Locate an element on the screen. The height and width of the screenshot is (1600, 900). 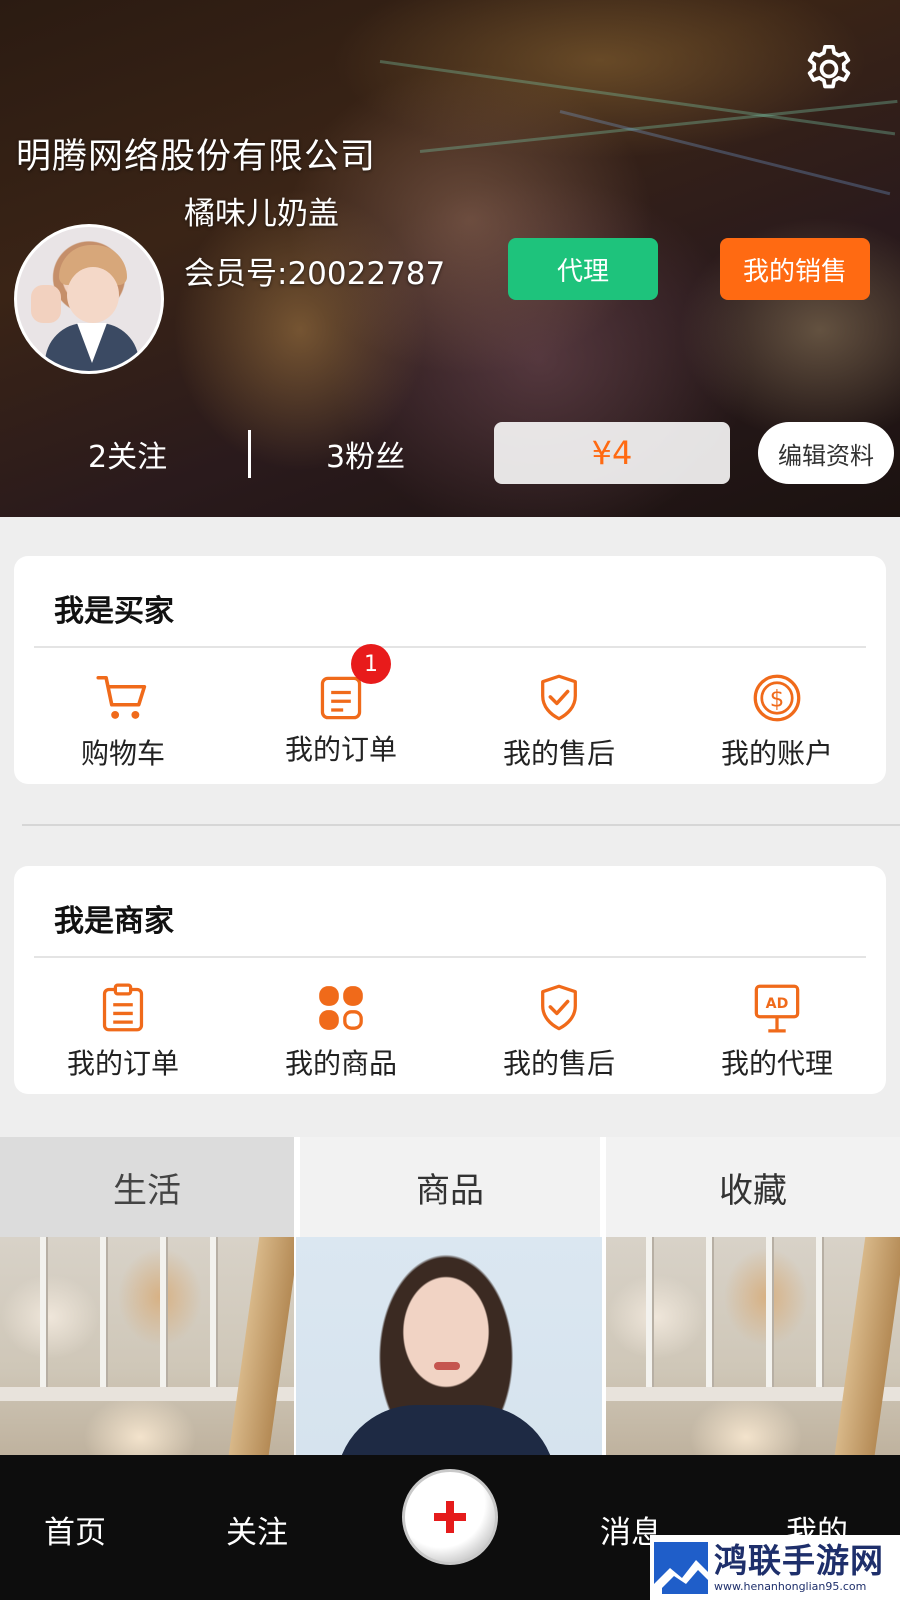
my-agency-button: AD 我的代理 is located at coordinates (777, 1026).